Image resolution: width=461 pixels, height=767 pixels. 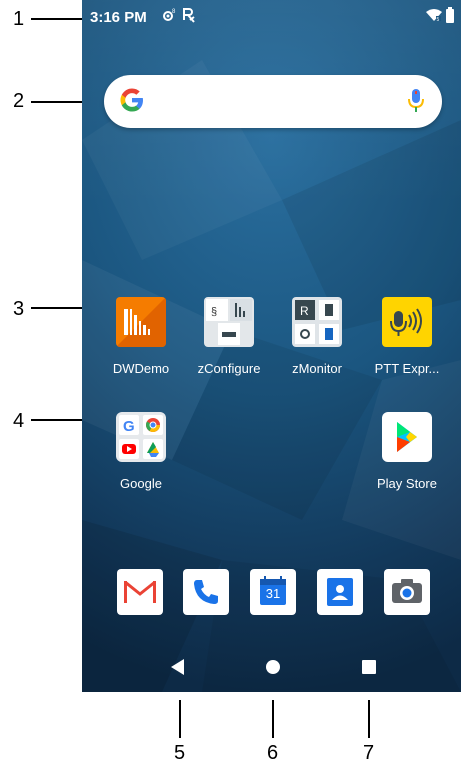 I want to click on ptt-express-icon, so click(x=407, y=322).